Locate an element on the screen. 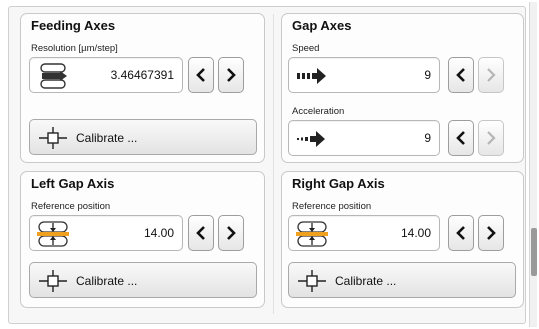 The image size is (539, 329). scrollbar-thumb is located at coordinates (534, 252).